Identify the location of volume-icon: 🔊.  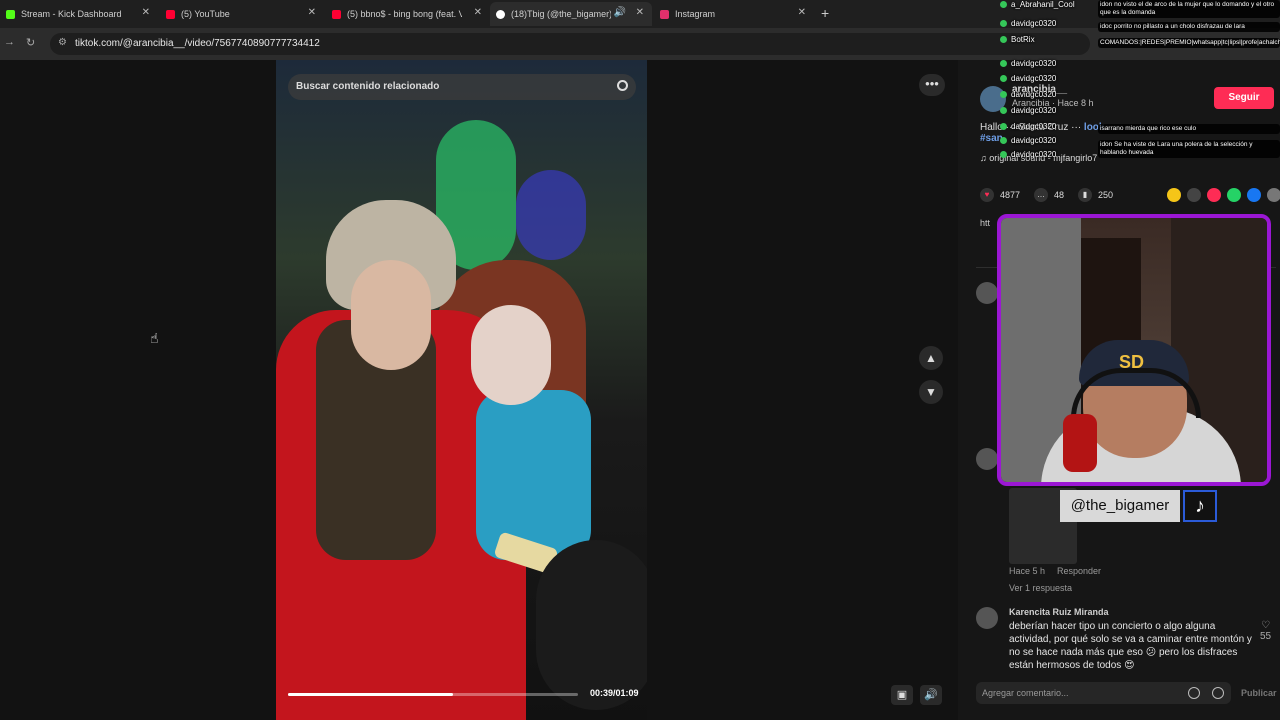
(931, 695).